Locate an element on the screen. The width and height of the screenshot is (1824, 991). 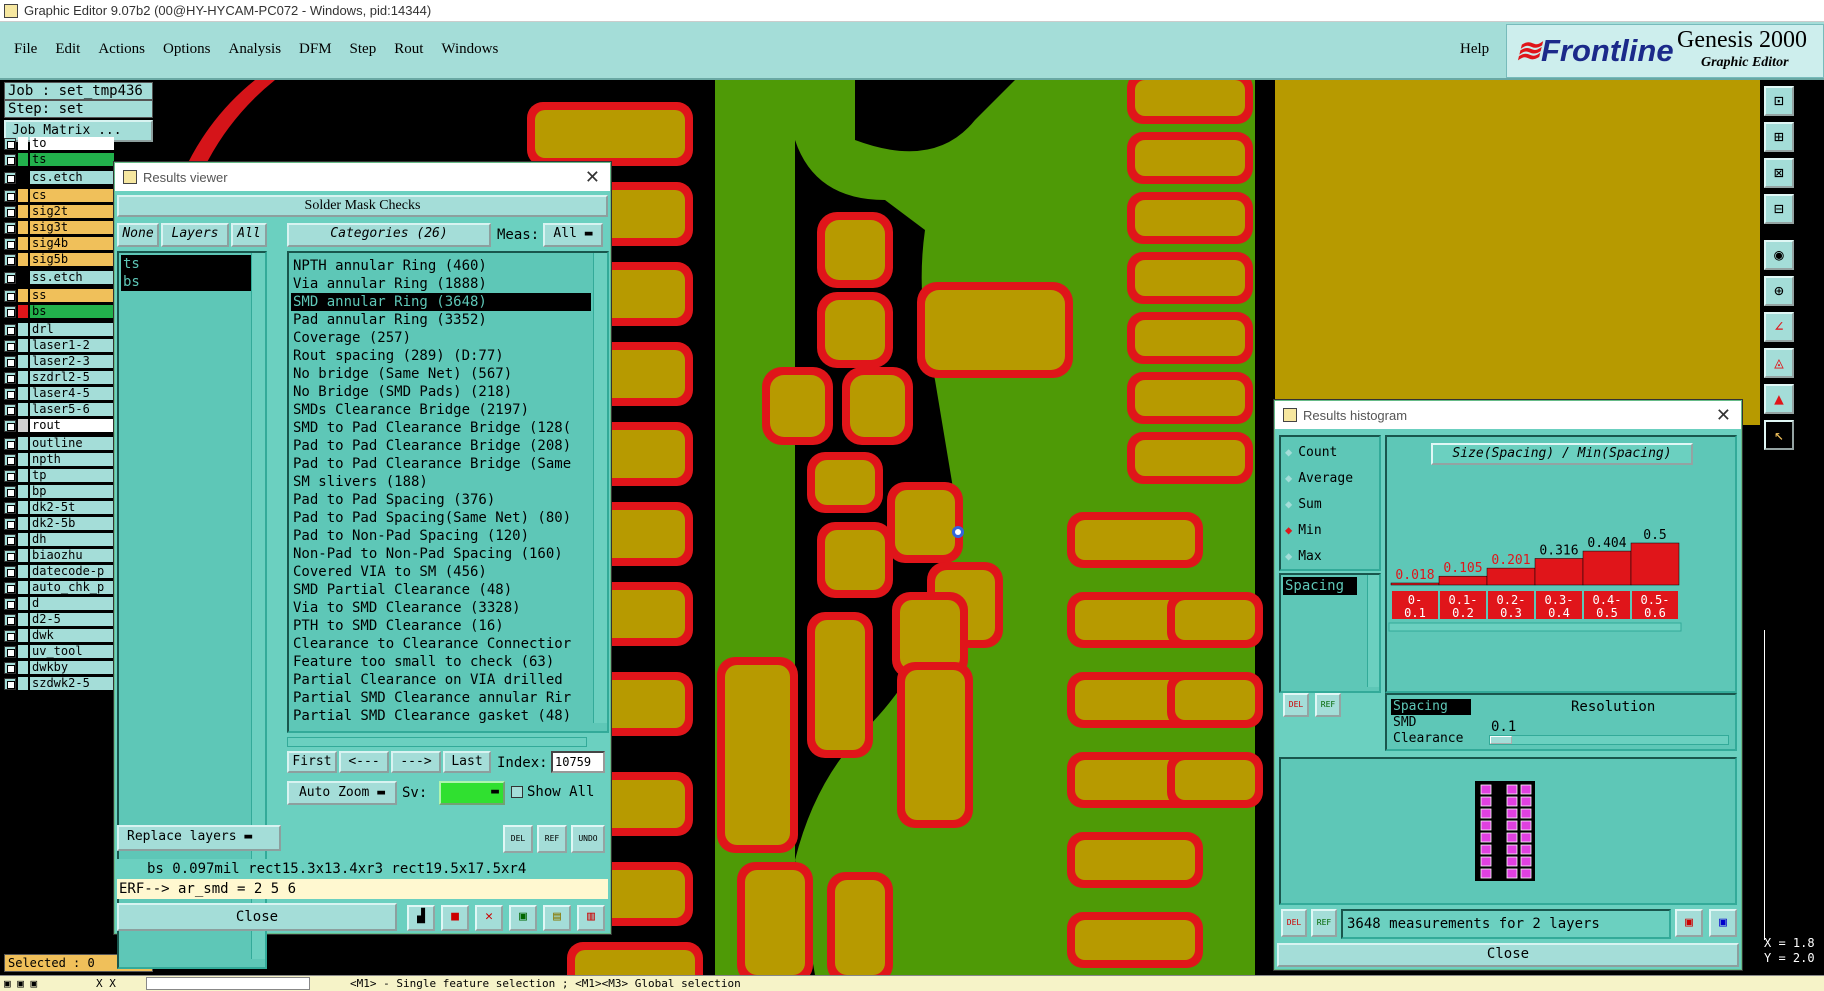
layer-row: cs is located at coordinates (59, 195).